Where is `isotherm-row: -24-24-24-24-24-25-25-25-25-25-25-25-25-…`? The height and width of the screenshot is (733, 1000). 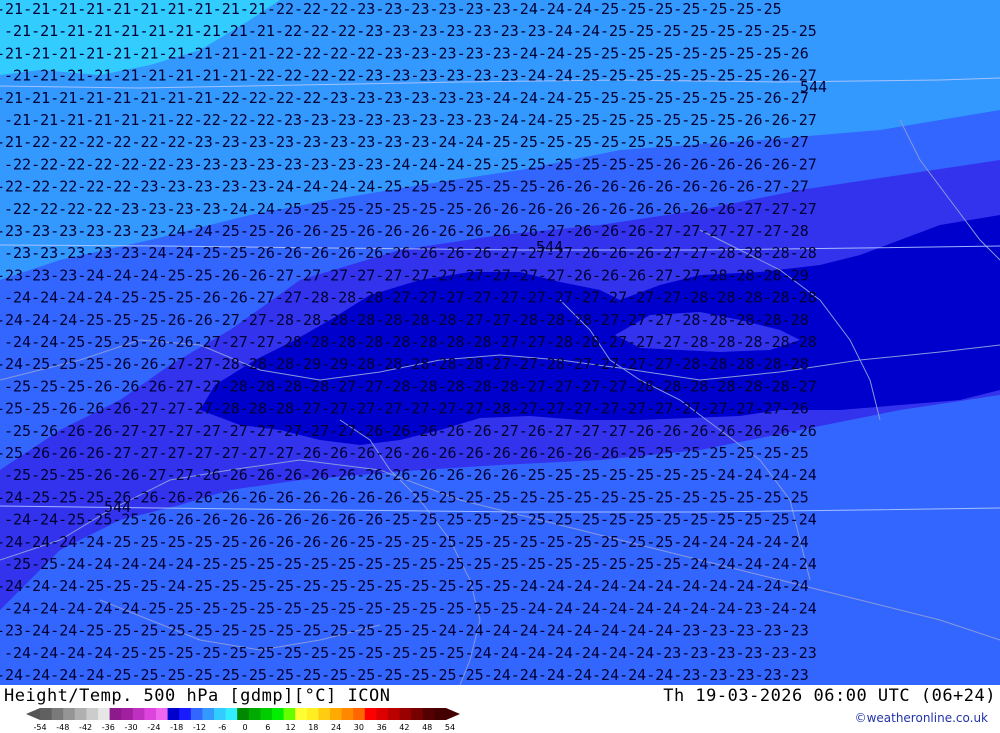 isotherm-row: -24-24-24-24-24-25-25-25-25-25-25-25-25-… is located at coordinates (410, 608).